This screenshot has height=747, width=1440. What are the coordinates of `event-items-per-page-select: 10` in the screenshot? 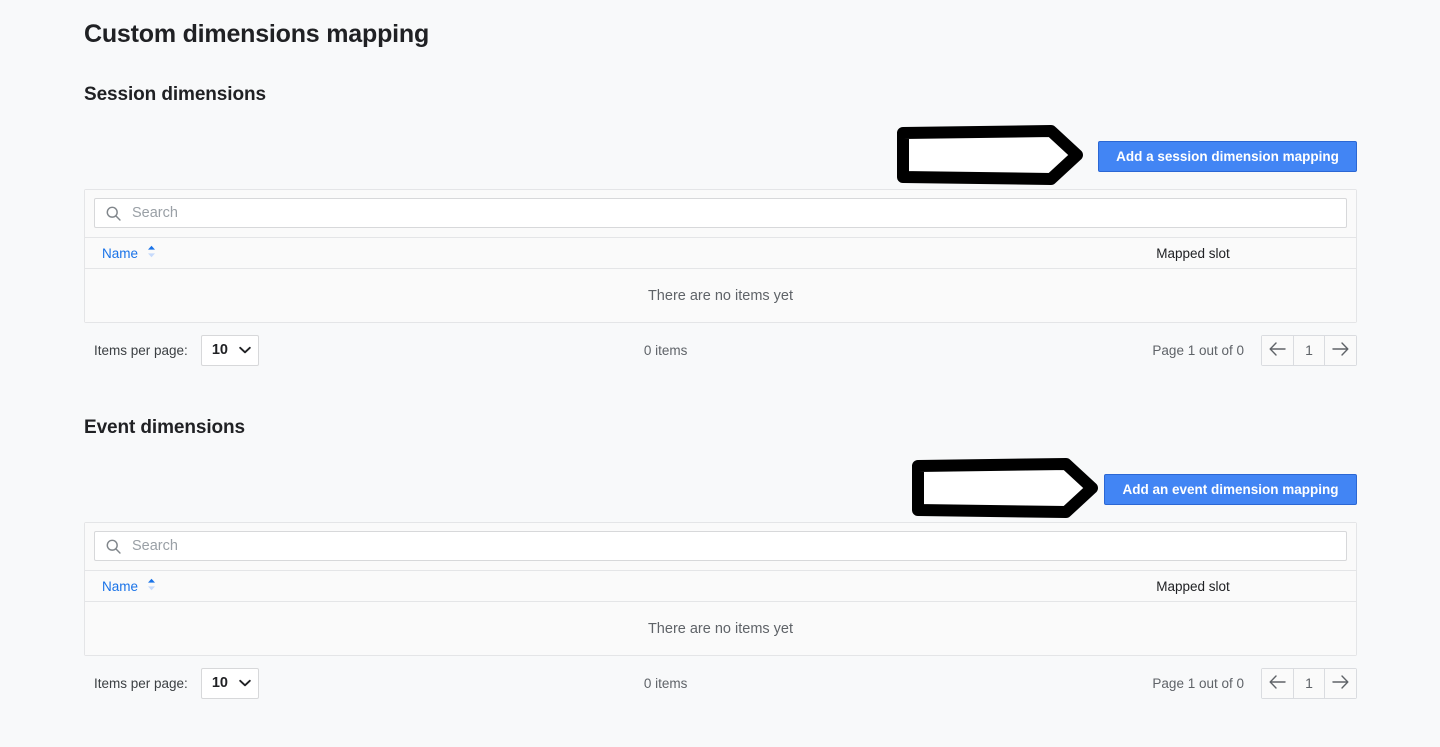 It's located at (229, 683).